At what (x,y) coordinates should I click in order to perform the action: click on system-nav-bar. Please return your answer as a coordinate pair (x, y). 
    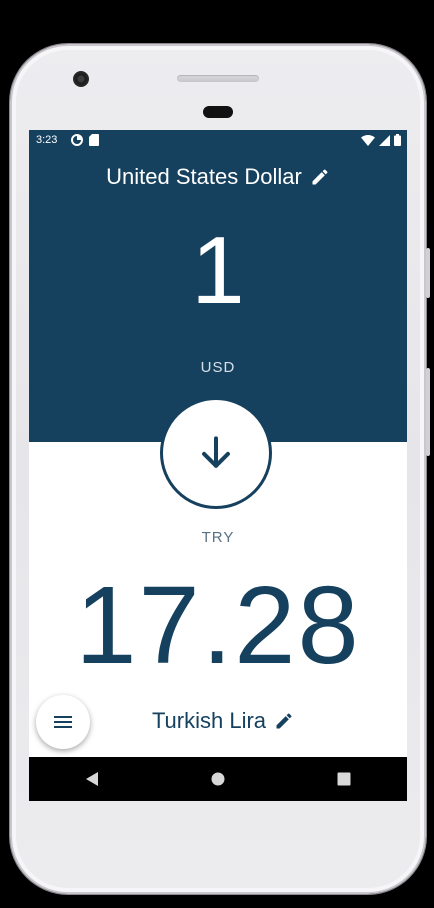
    Looking at the image, I should click on (218, 779).